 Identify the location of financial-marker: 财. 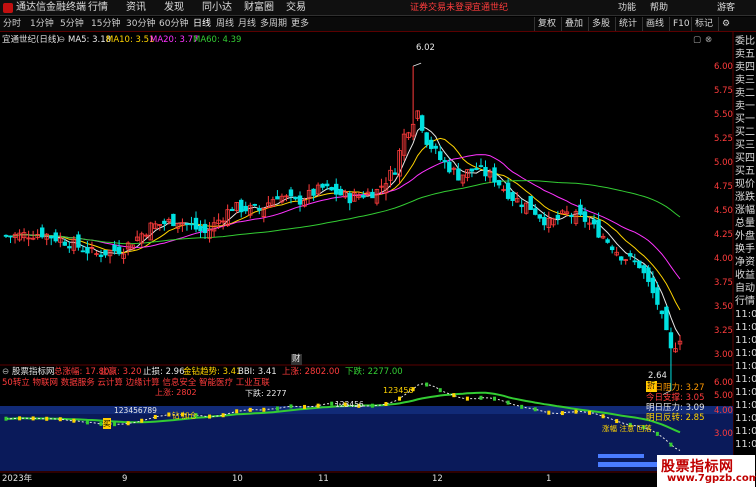
(296, 359).